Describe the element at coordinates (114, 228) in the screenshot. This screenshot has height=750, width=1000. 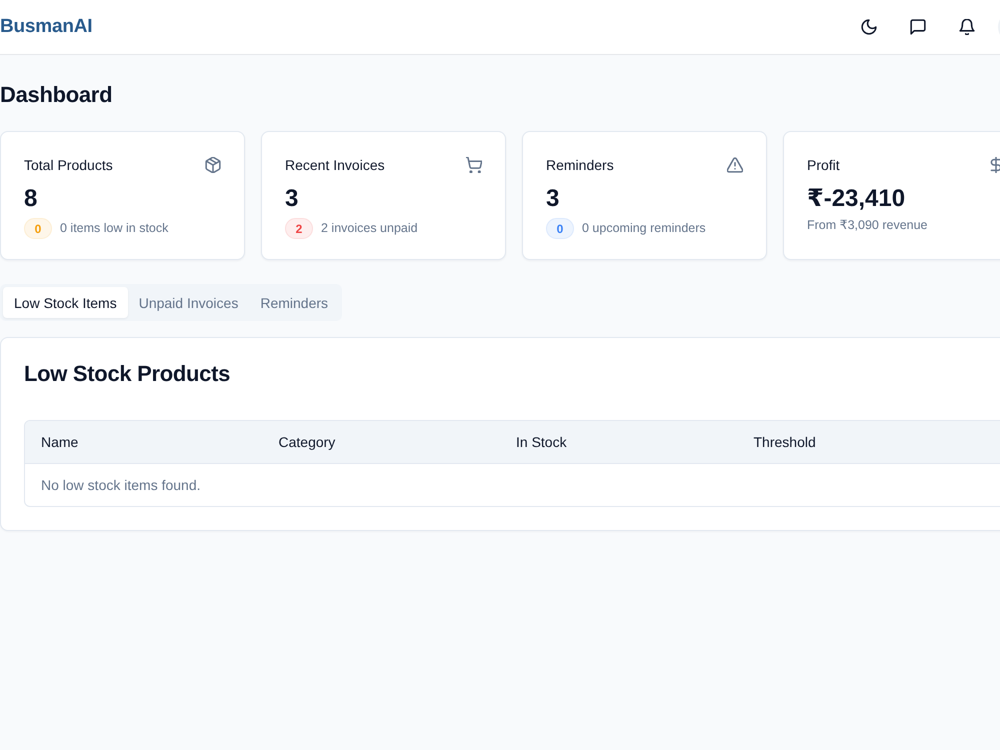
I see `stat-note: 0 items low in stock` at that location.